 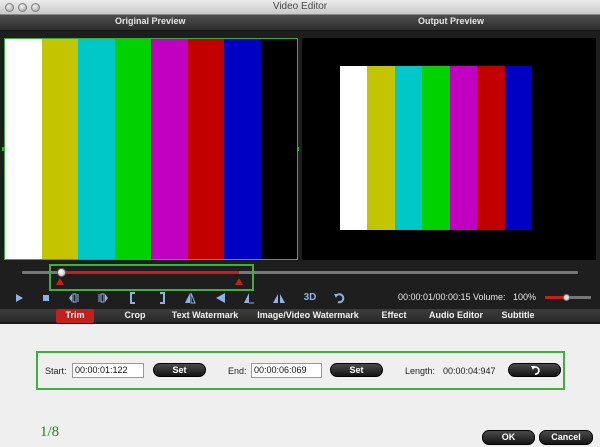 I want to click on tab-trim: Trim, so click(x=75, y=316).